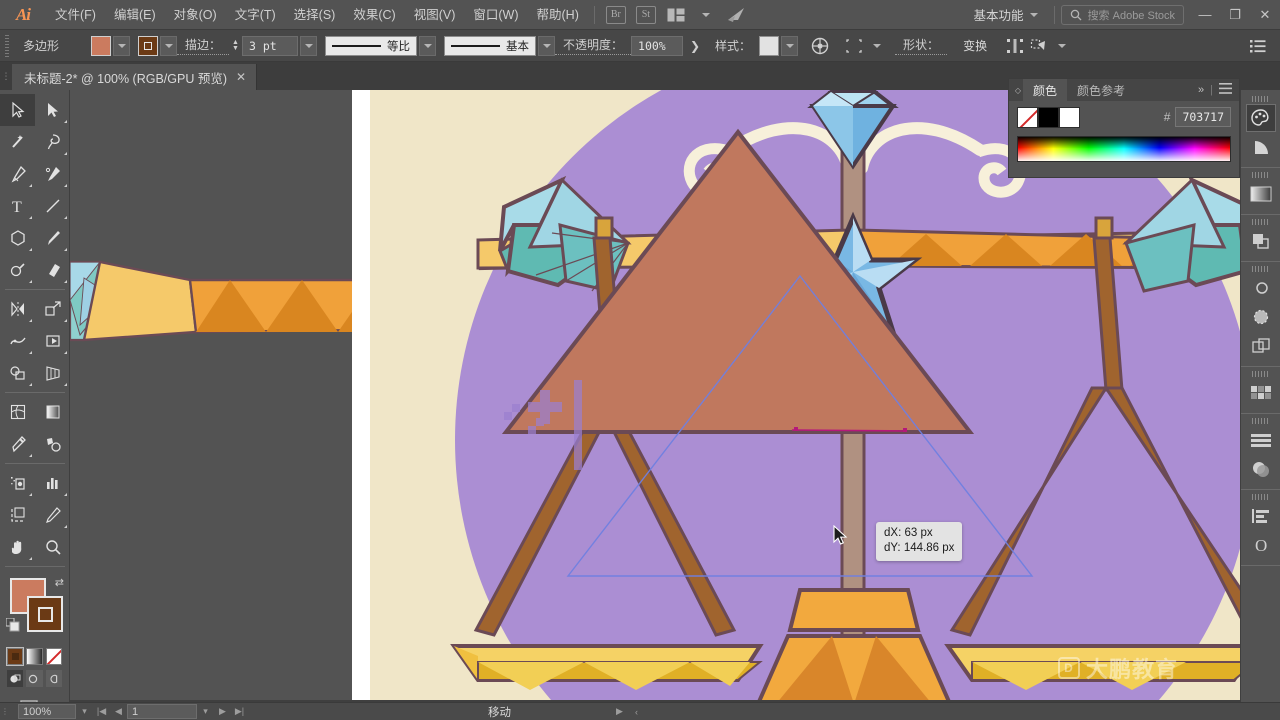 The image size is (1280, 720). Describe the element at coordinates (235, 46) in the screenshot. I see `stroke-weight-stepper: ▲ ▼` at that location.